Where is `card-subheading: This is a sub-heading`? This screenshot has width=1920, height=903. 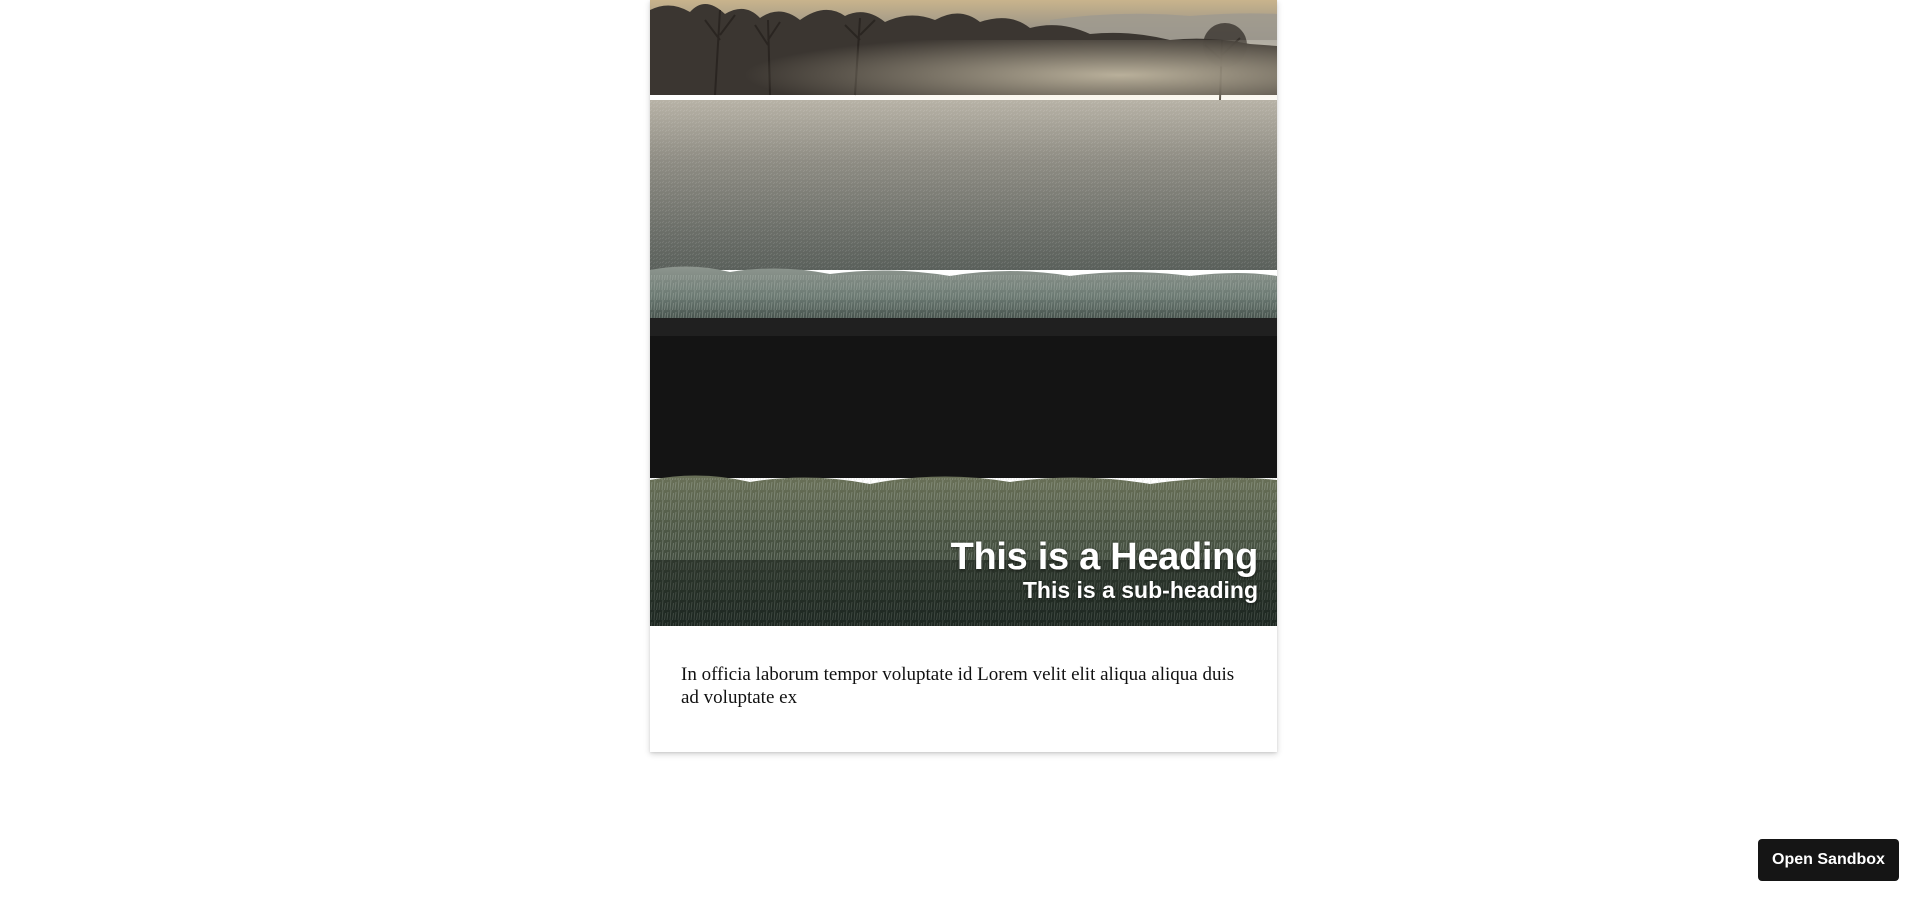
card-subheading: This is a sub-heading is located at coordinates (1140, 590).